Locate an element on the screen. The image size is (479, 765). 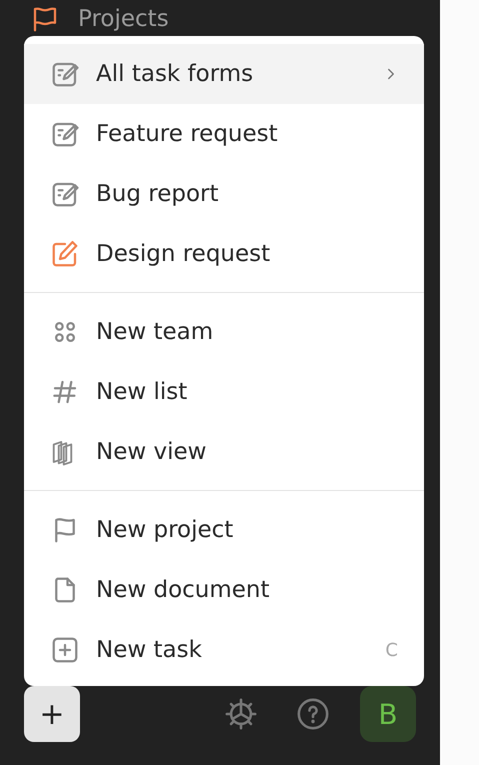
avatar-button: B is located at coordinates (388, 714).